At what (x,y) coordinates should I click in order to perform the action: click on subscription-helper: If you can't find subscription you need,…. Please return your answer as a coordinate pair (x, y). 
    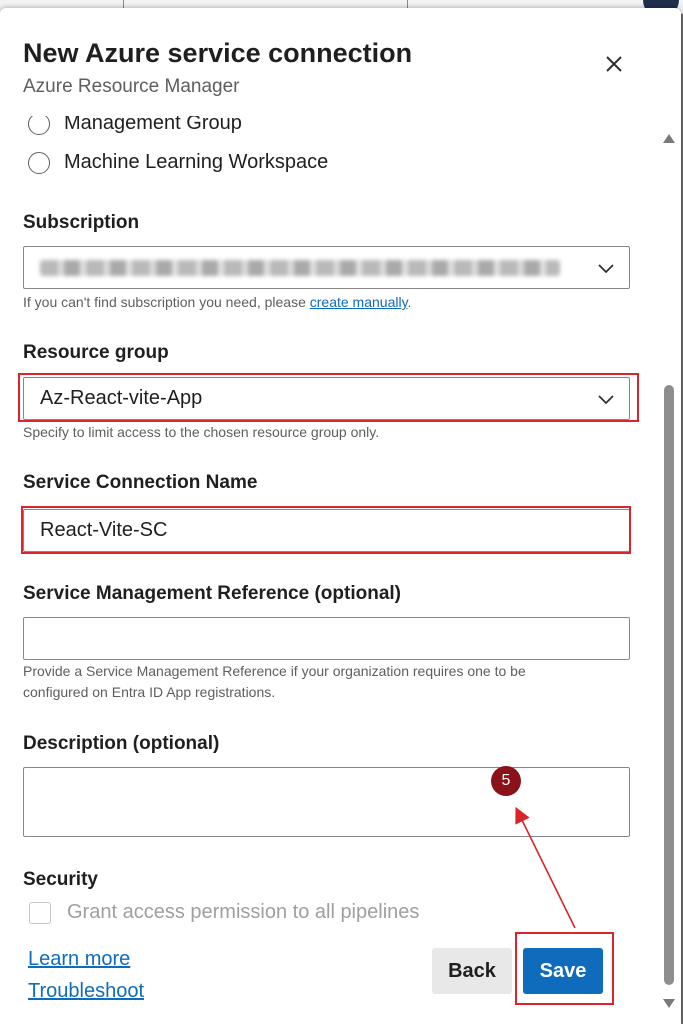
    Looking at the image, I should click on (217, 302).